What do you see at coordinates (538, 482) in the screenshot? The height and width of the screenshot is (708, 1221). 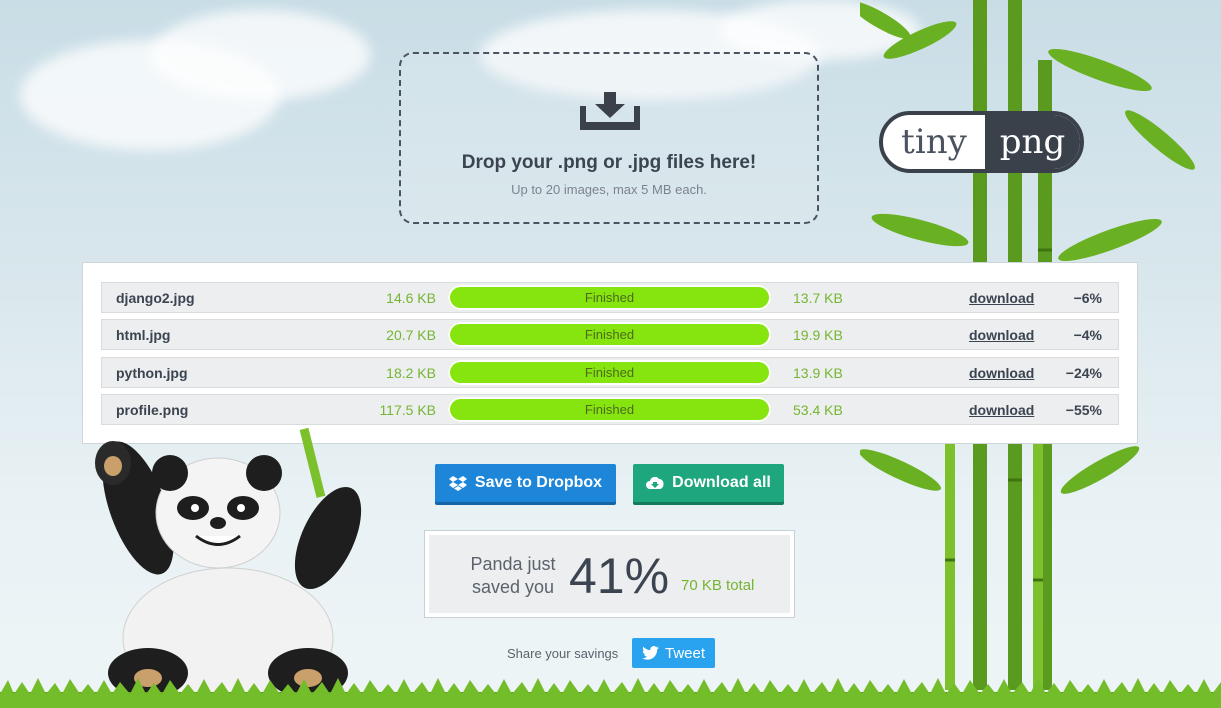 I see `save-to-dropbox-label: Save to Dropbox` at bounding box center [538, 482].